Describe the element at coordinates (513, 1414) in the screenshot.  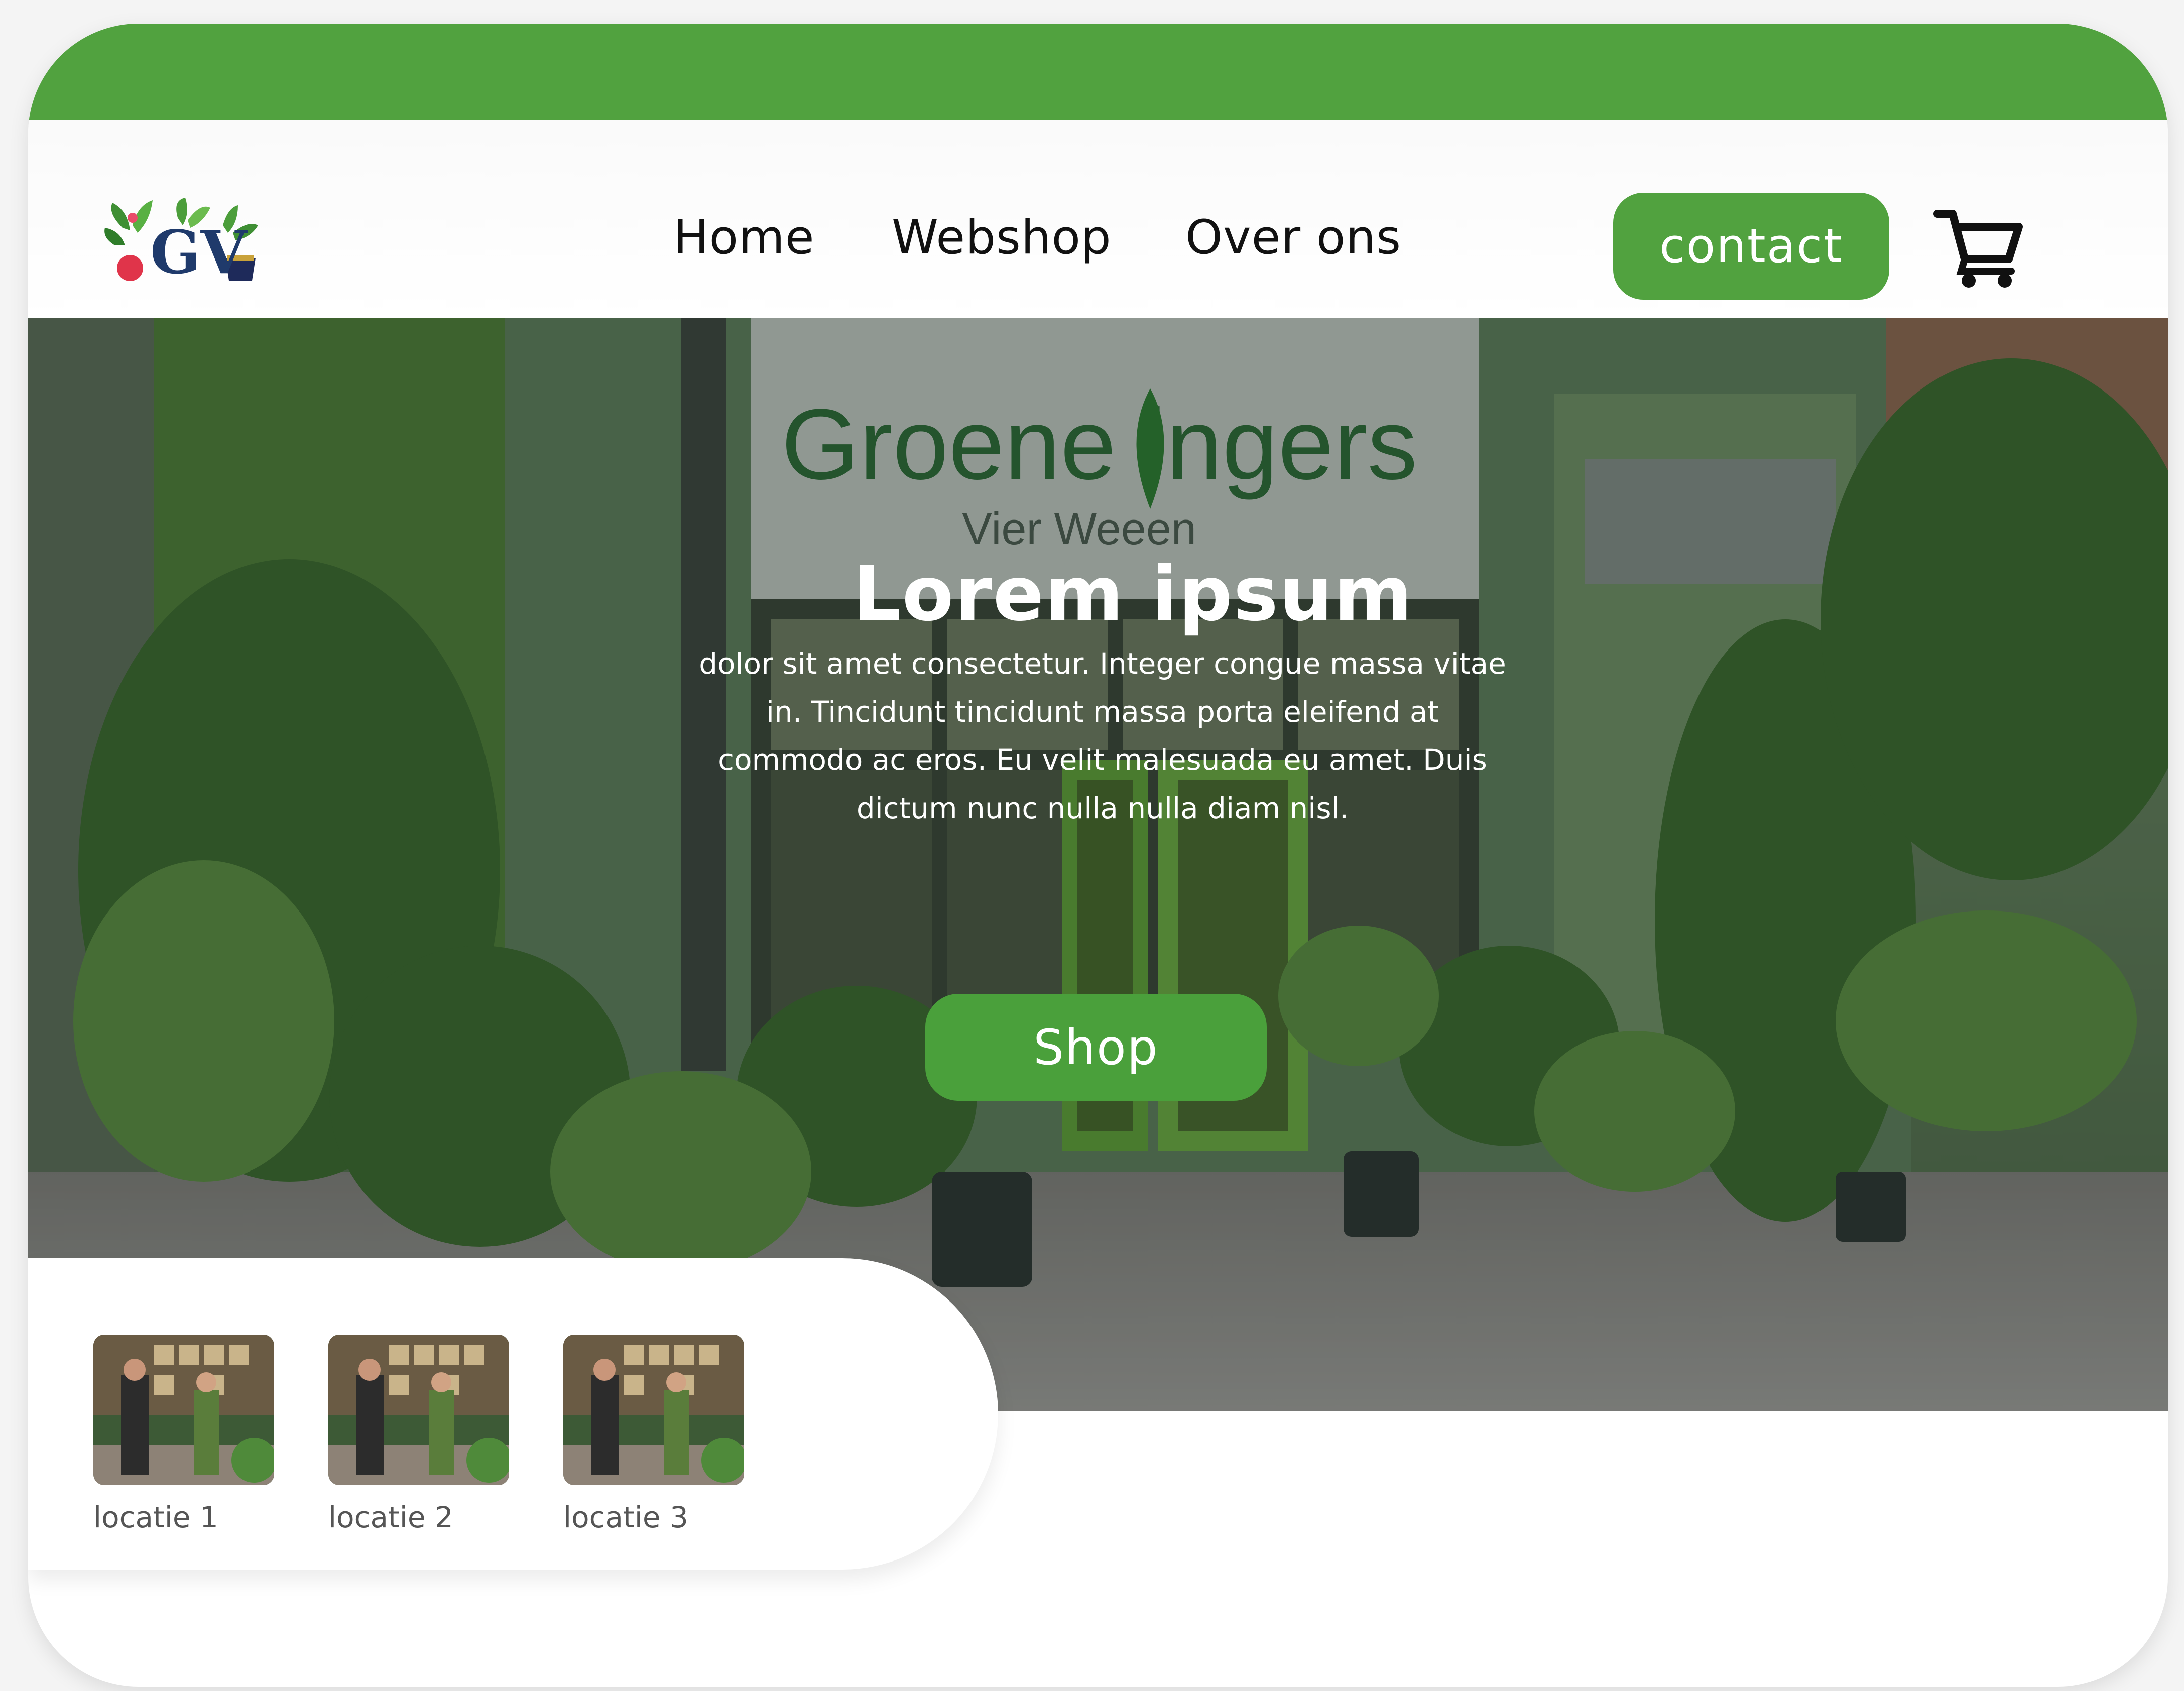
I see `locations-panel: locatie 1 locatie 2 locatie 3` at that location.